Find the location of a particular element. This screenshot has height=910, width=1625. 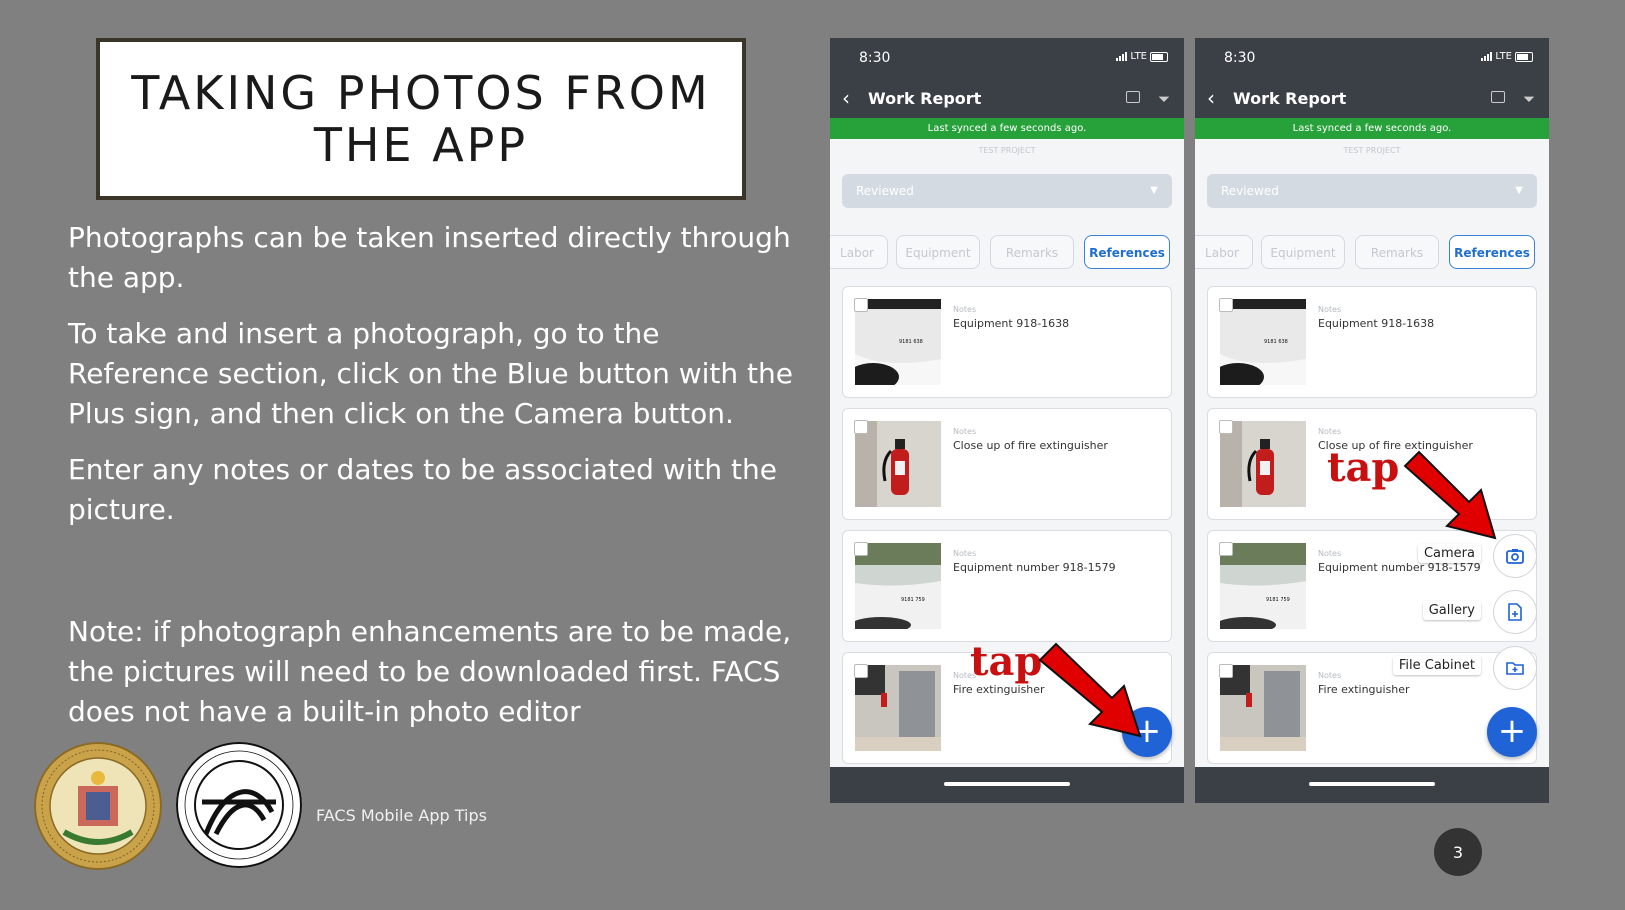

item-note: Fire extinguisher is located at coordinates (1364, 689).